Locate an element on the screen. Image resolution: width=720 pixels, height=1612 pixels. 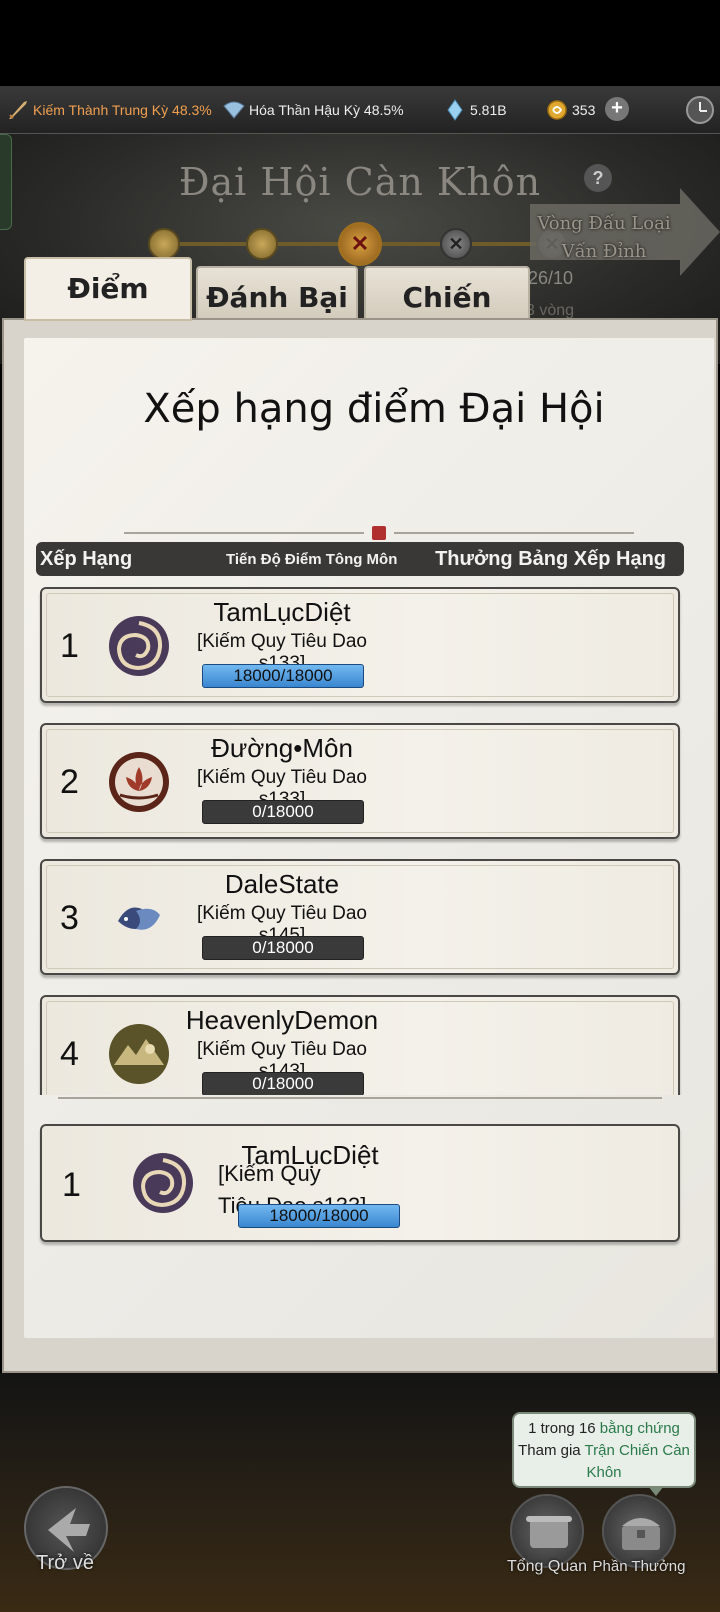
crystal-amount: 5.81B is located at coordinates (488, 109).